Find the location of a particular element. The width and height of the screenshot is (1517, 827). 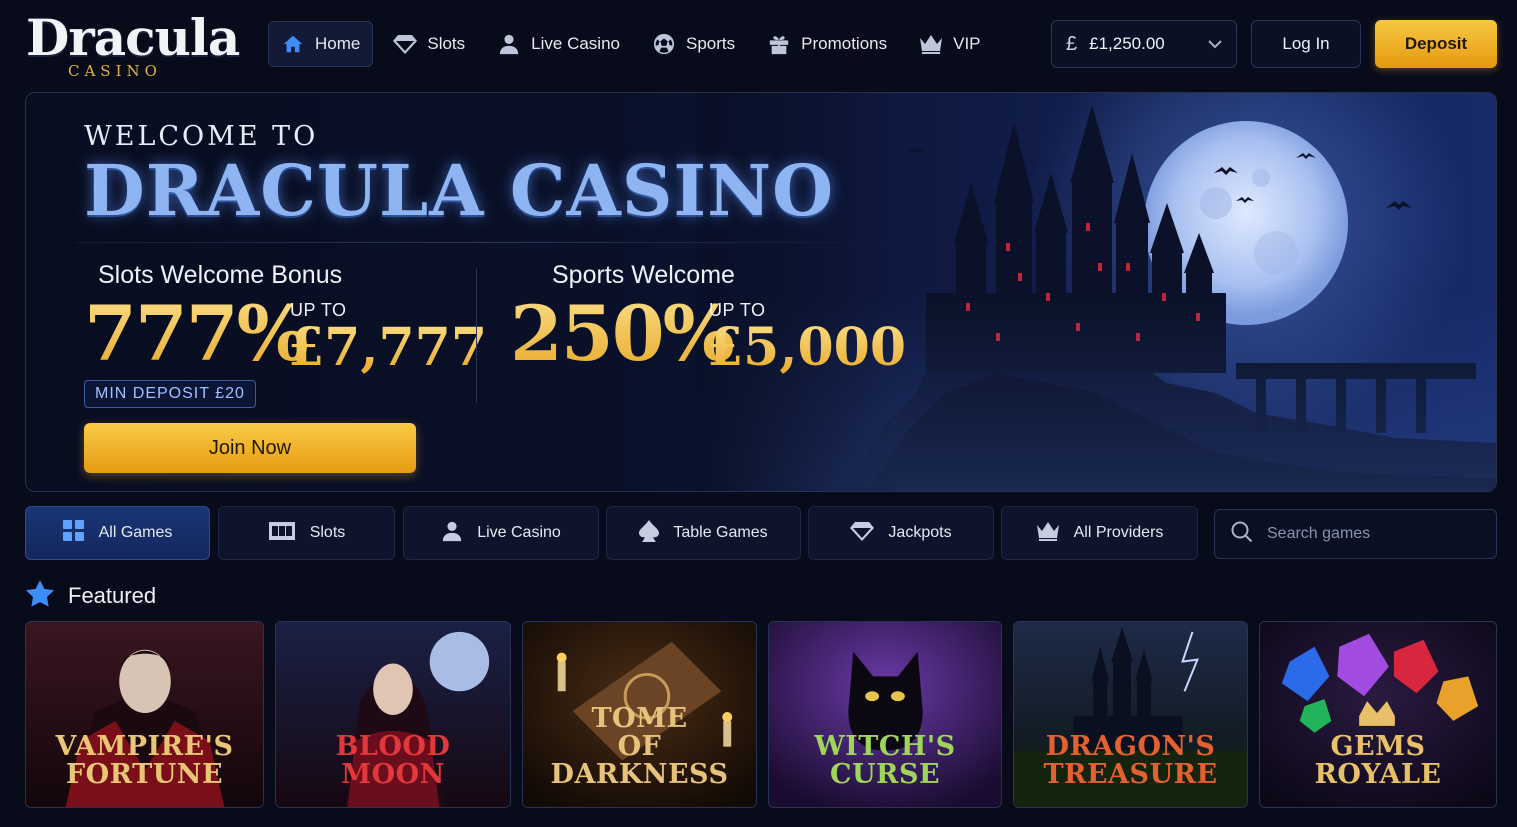

game-title: WITCH'S CURSE is located at coordinates (885, 760).